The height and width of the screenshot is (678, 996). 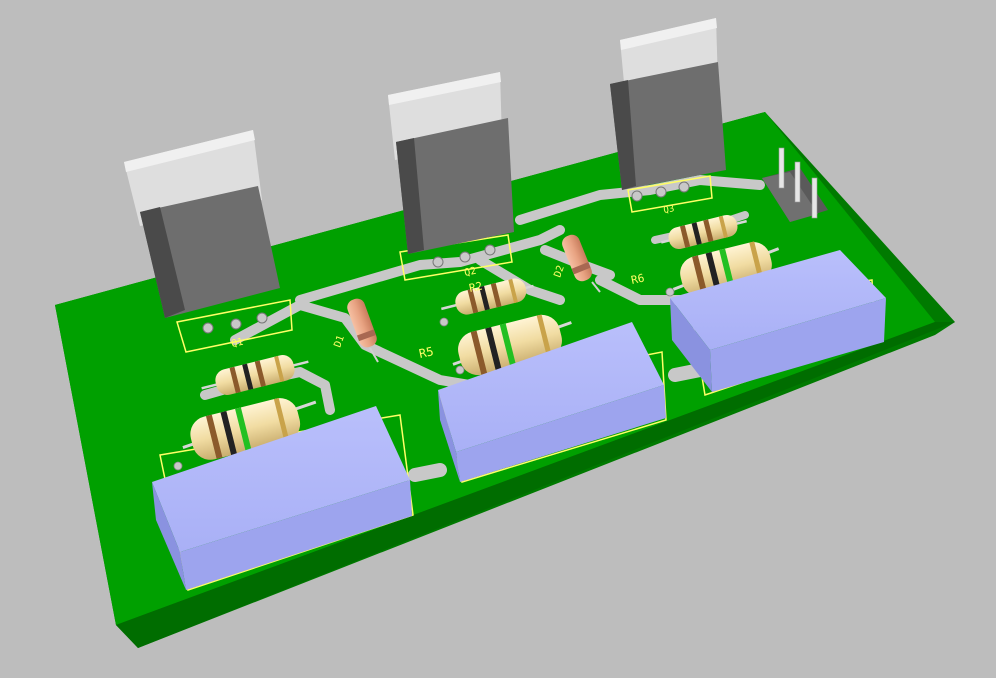 What do you see at coordinates (669, 210) in the screenshot?
I see `q3-label: Q3` at bounding box center [669, 210].